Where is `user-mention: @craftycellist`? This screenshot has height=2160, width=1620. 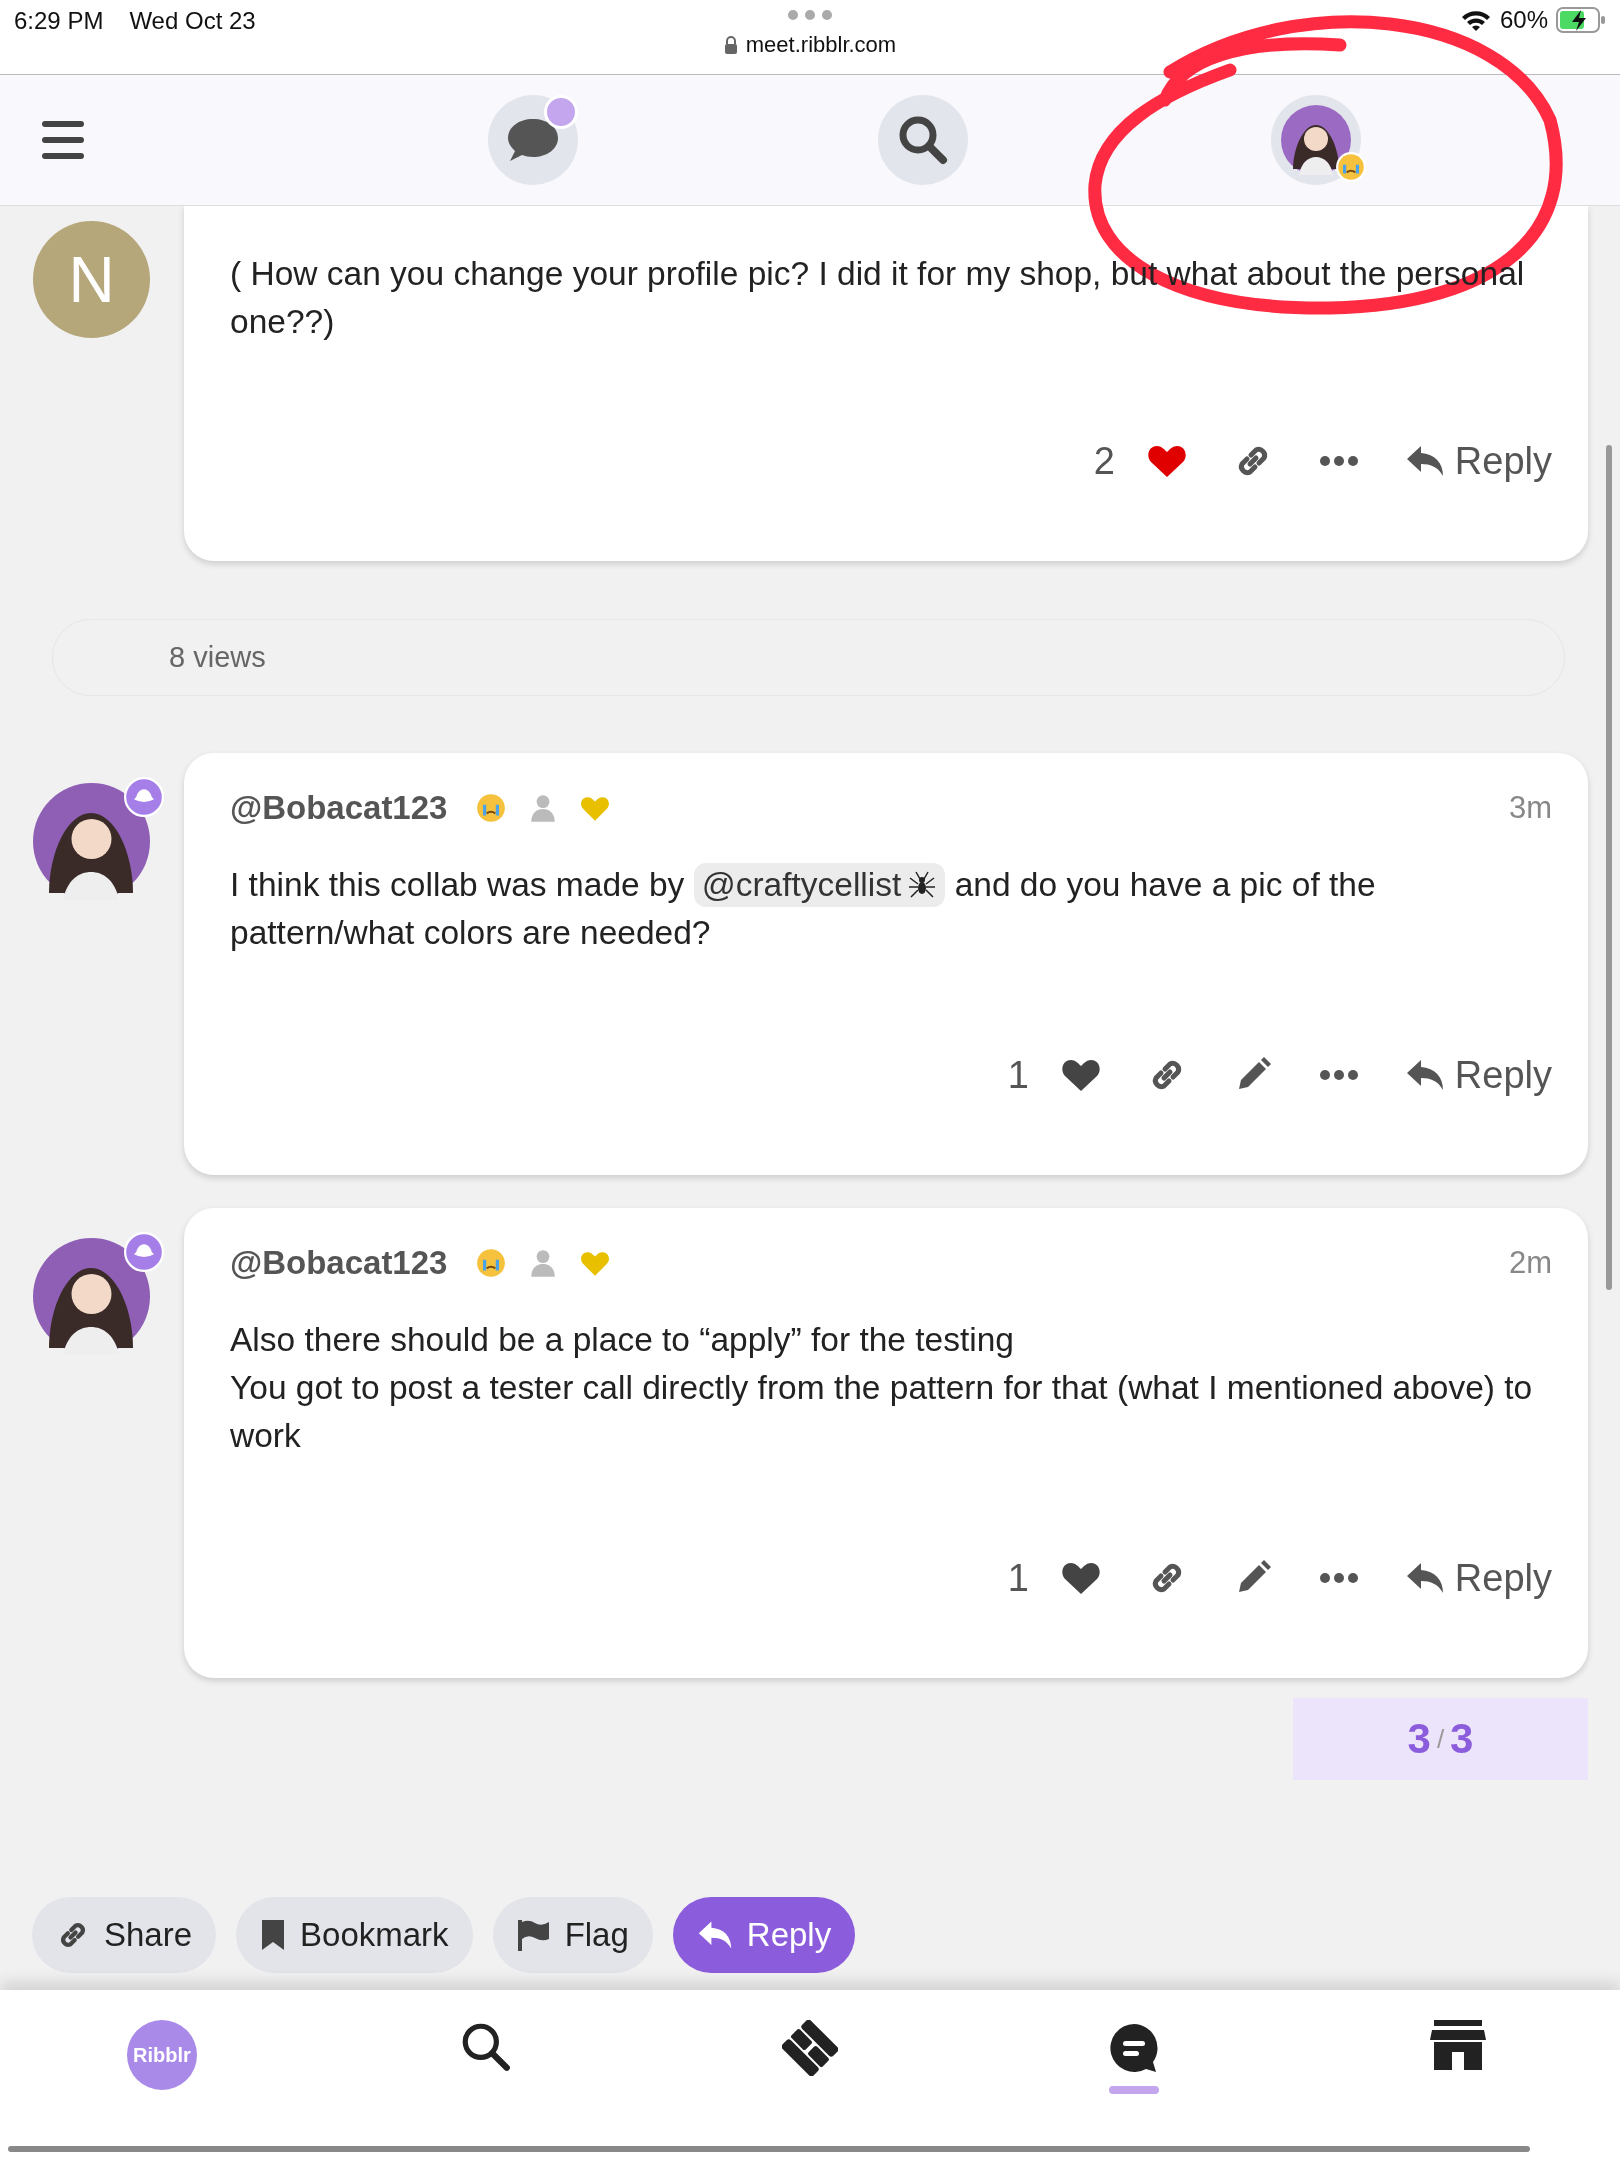 user-mention: @craftycellist is located at coordinates (819, 885).